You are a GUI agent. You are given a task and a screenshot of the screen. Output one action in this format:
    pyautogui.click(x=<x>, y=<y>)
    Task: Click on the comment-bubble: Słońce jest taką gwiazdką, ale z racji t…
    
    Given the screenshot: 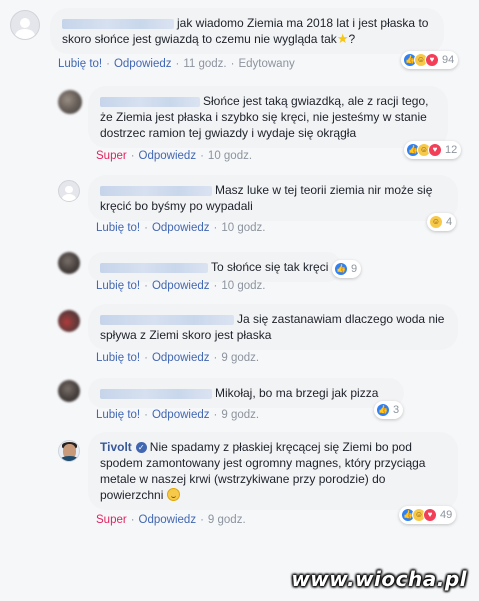 What is the action you would take?
    pyautogui.click(x=268, y=117)
    